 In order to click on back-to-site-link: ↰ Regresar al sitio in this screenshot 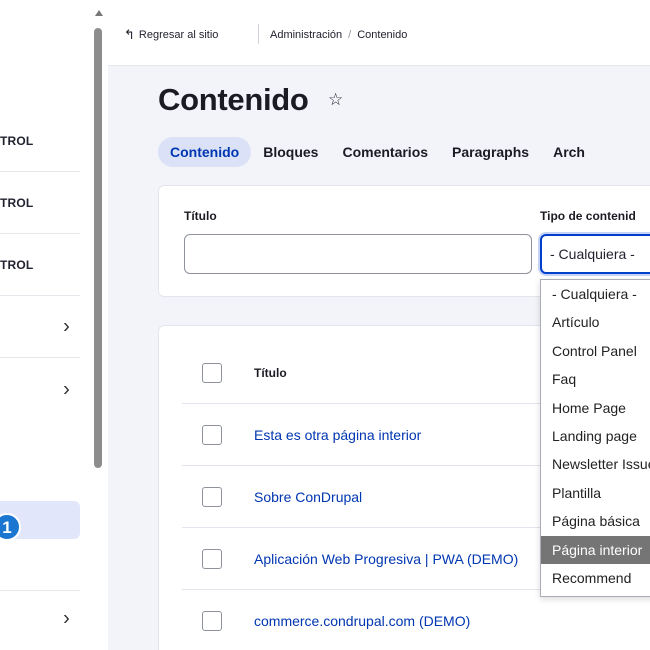, I will do `click(171, 35)`.